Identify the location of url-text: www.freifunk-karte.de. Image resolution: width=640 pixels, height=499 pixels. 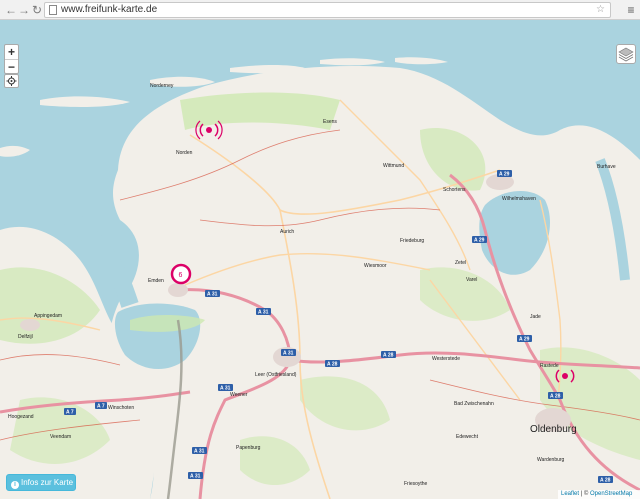
(109, 9).